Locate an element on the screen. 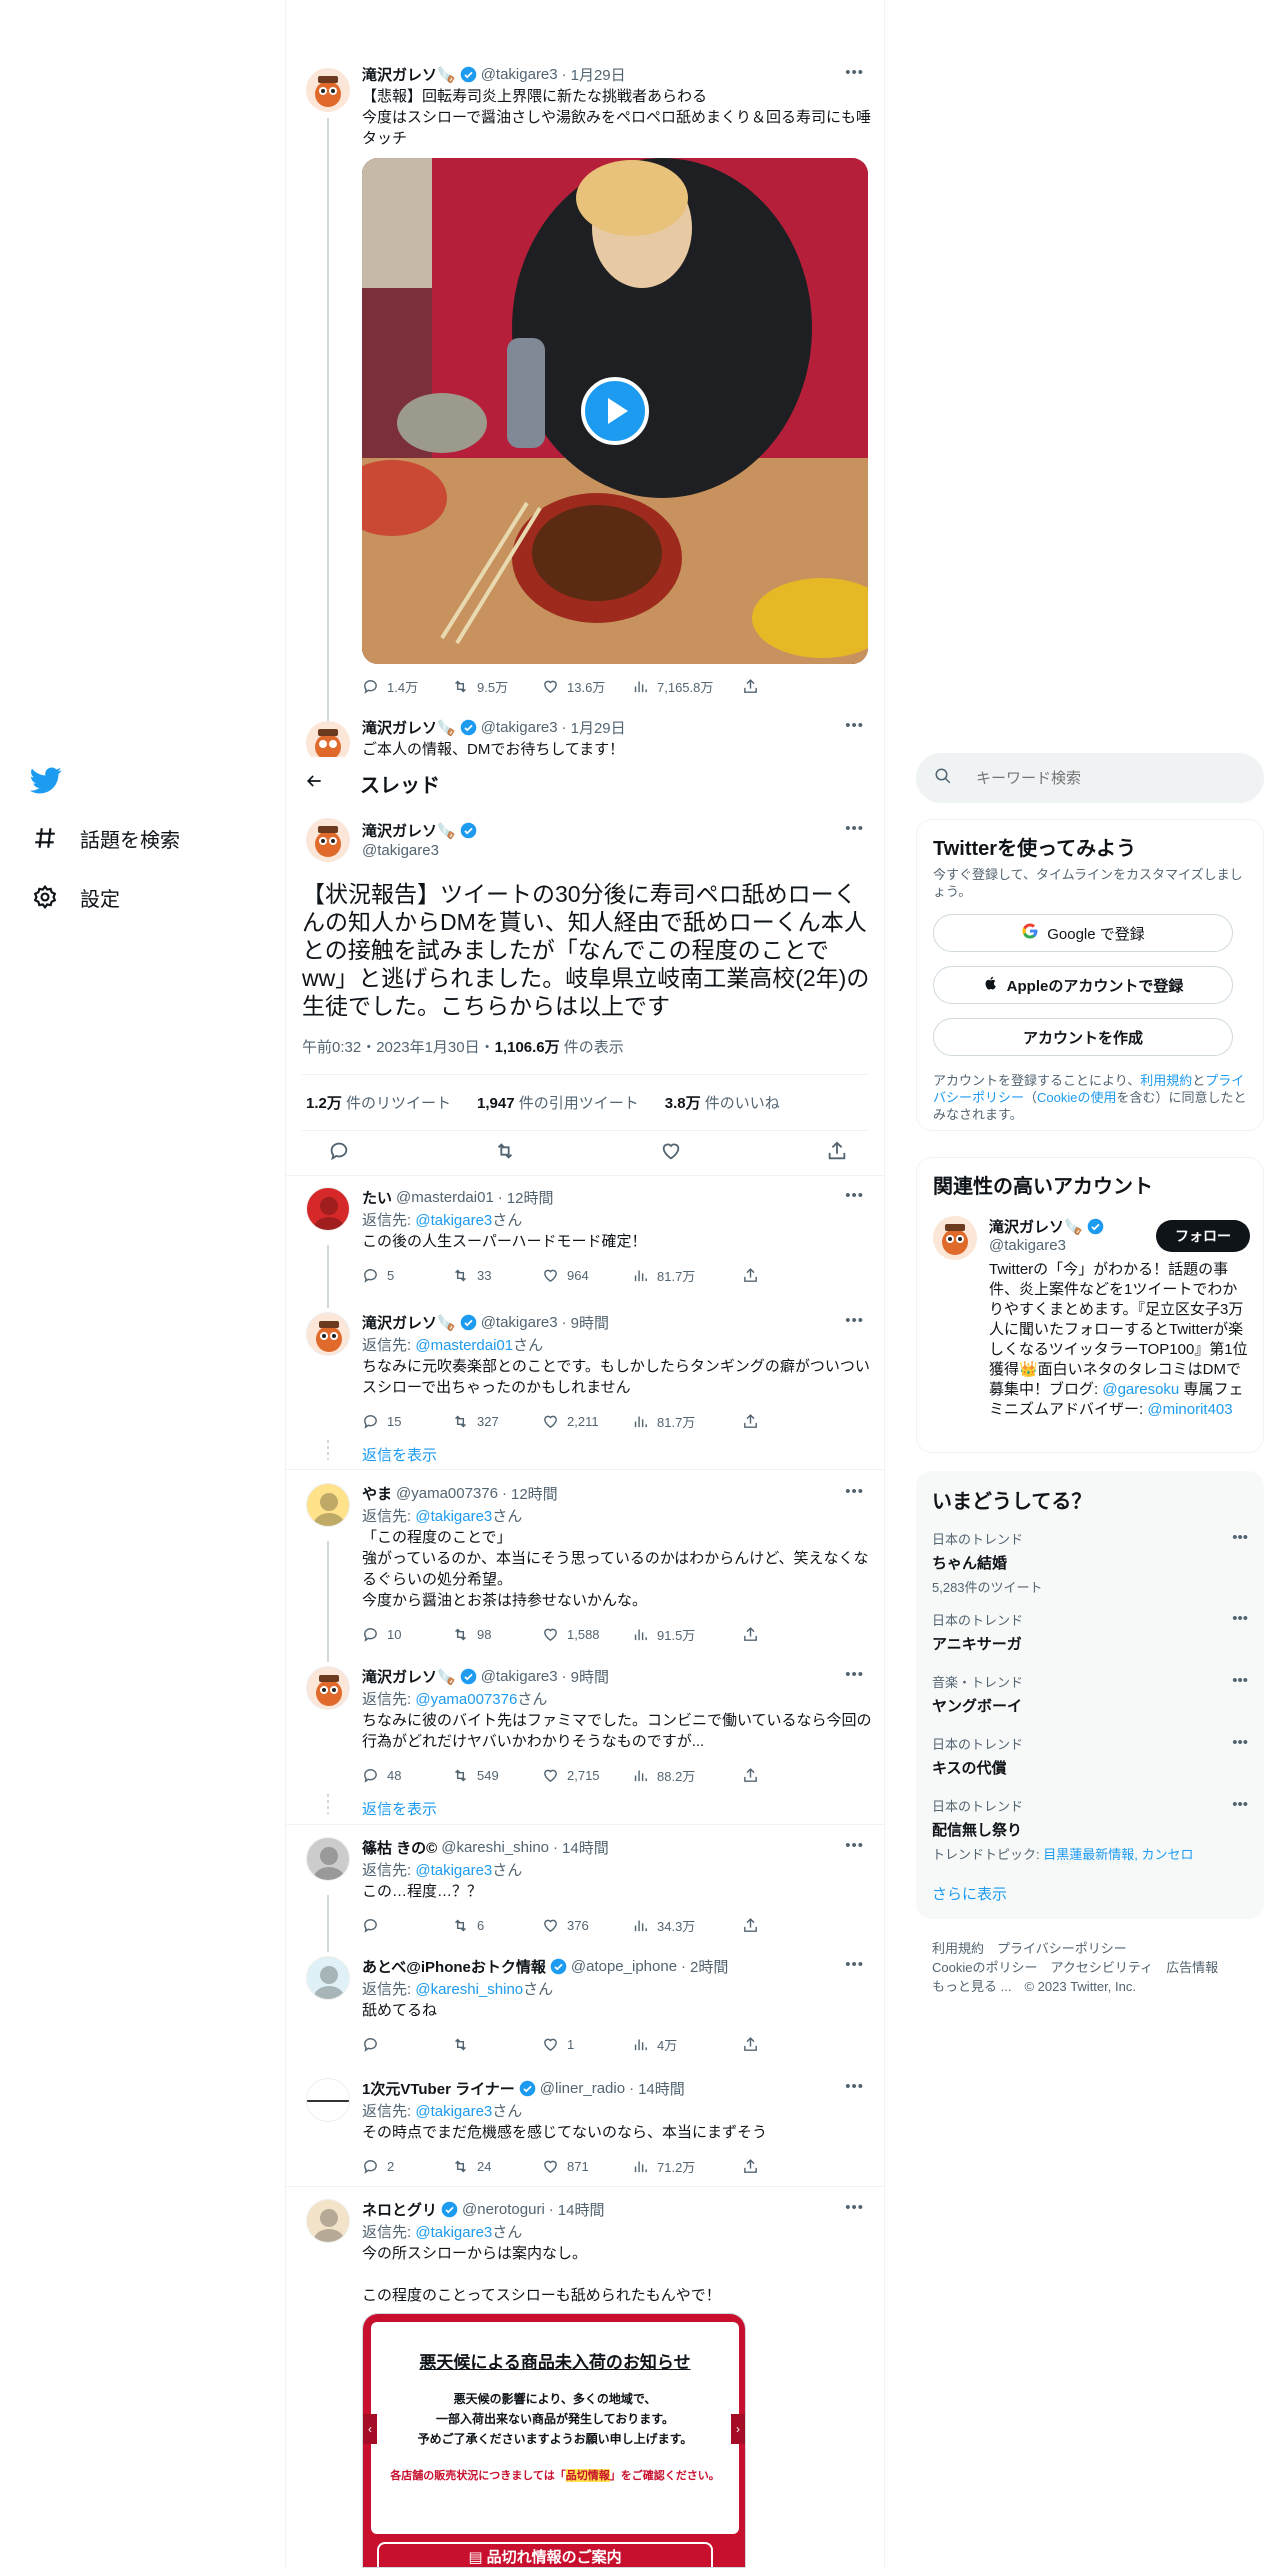 This screenshot has width=1284, height=2568. show-more-trends: さらに表示 is located at coordinates (969, 1893).